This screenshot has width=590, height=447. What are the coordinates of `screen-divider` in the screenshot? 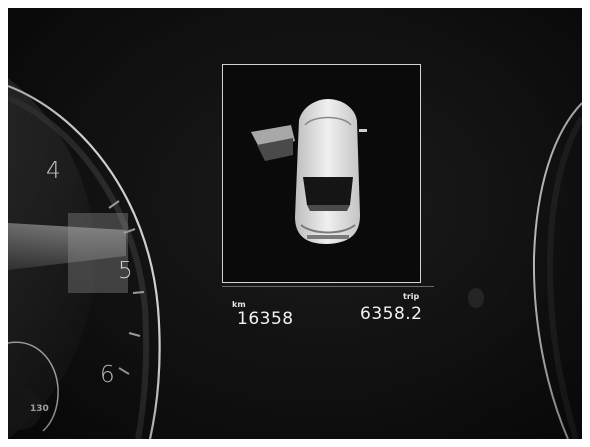 It's located at (328, 286).